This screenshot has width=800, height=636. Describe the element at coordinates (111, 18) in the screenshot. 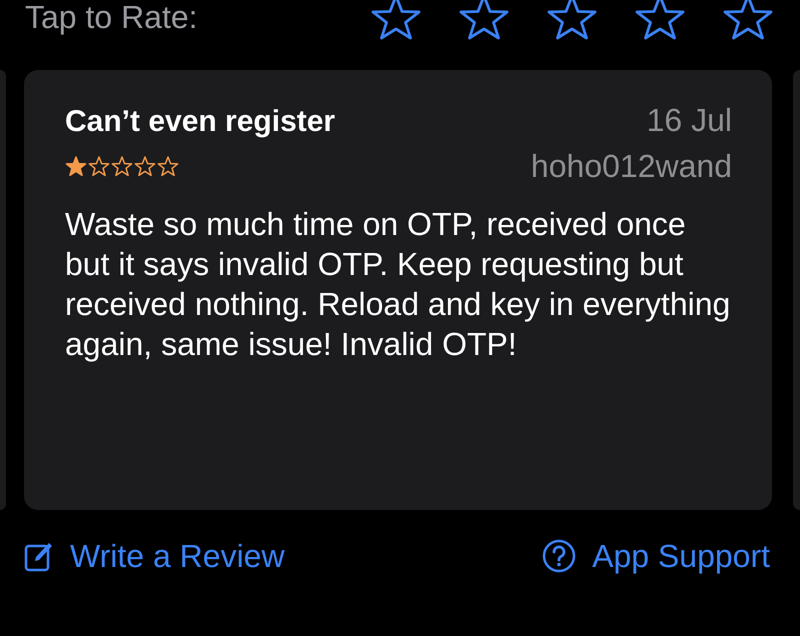

I see `rate-label: Tap to Rate:` at that location.